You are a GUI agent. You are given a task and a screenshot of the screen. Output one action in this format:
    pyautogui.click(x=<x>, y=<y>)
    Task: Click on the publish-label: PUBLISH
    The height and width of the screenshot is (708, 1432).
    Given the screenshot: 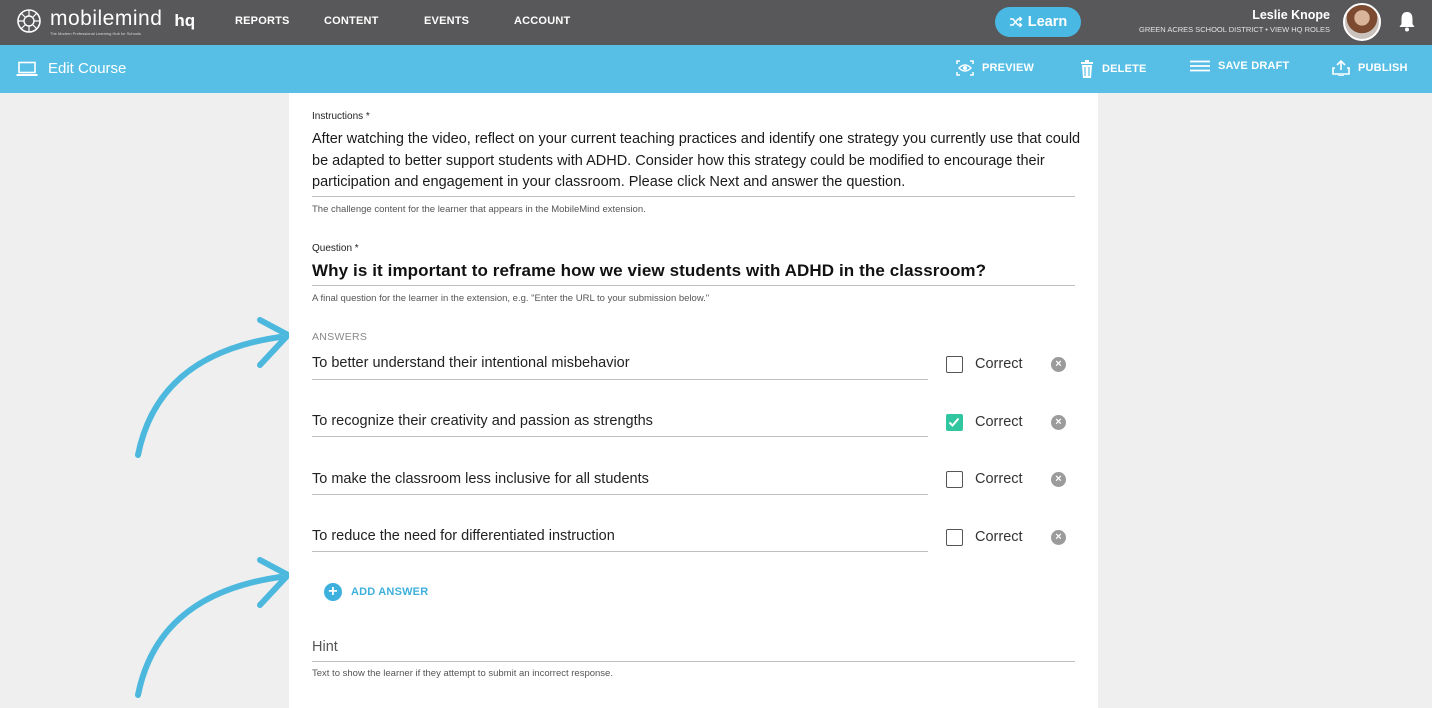 What is the action you would take?
    pyautogui.click(x=1383, y=68)
    